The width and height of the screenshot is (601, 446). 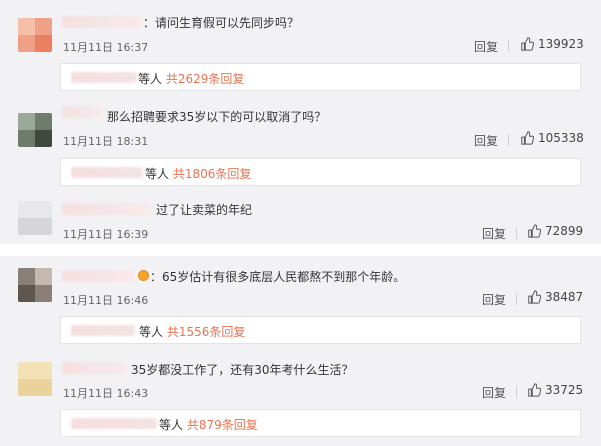 What do you see at coordinates (561, 44) in the screenshot?
I see `like-count: 139923` at bounding box center [561, 44].